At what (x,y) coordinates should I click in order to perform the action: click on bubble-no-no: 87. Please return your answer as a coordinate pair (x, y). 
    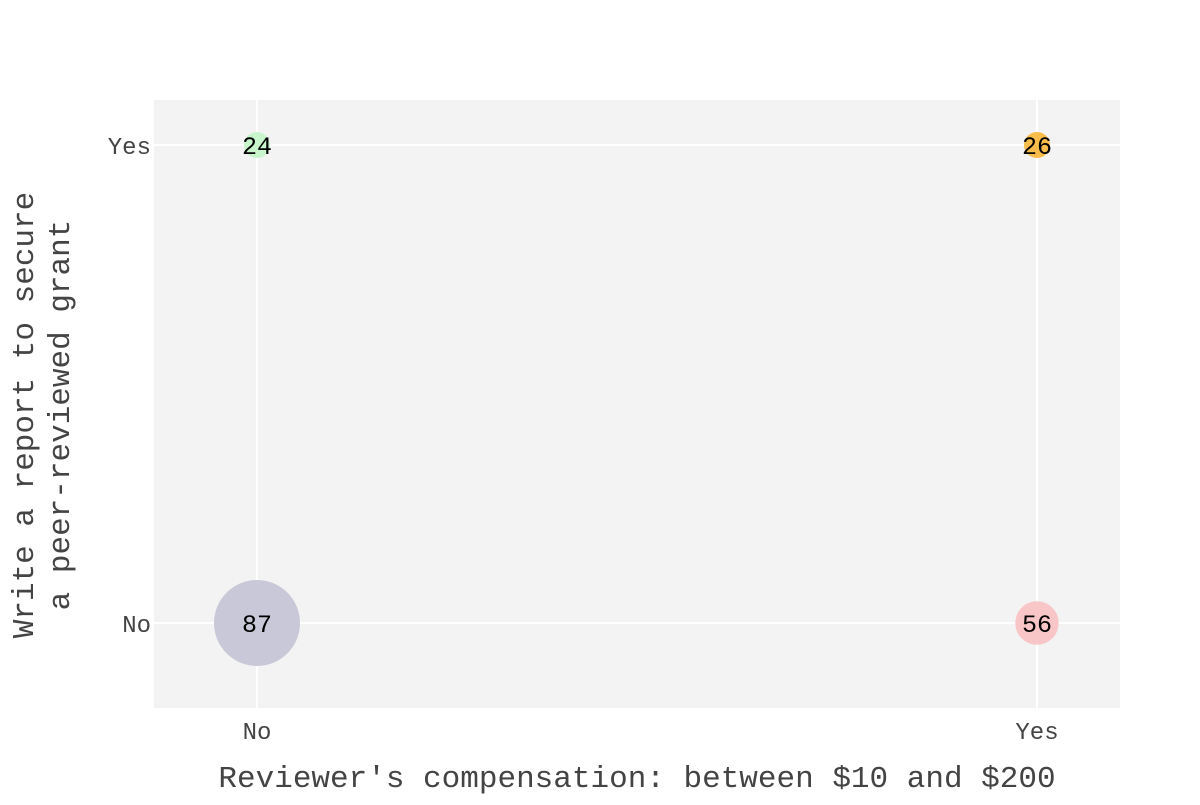
    Looking at the image, I should click on (257, 623).